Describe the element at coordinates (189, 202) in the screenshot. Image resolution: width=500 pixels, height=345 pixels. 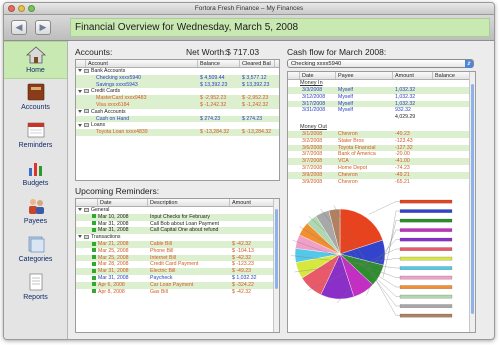
I see `column-header-description: Description` at that location.